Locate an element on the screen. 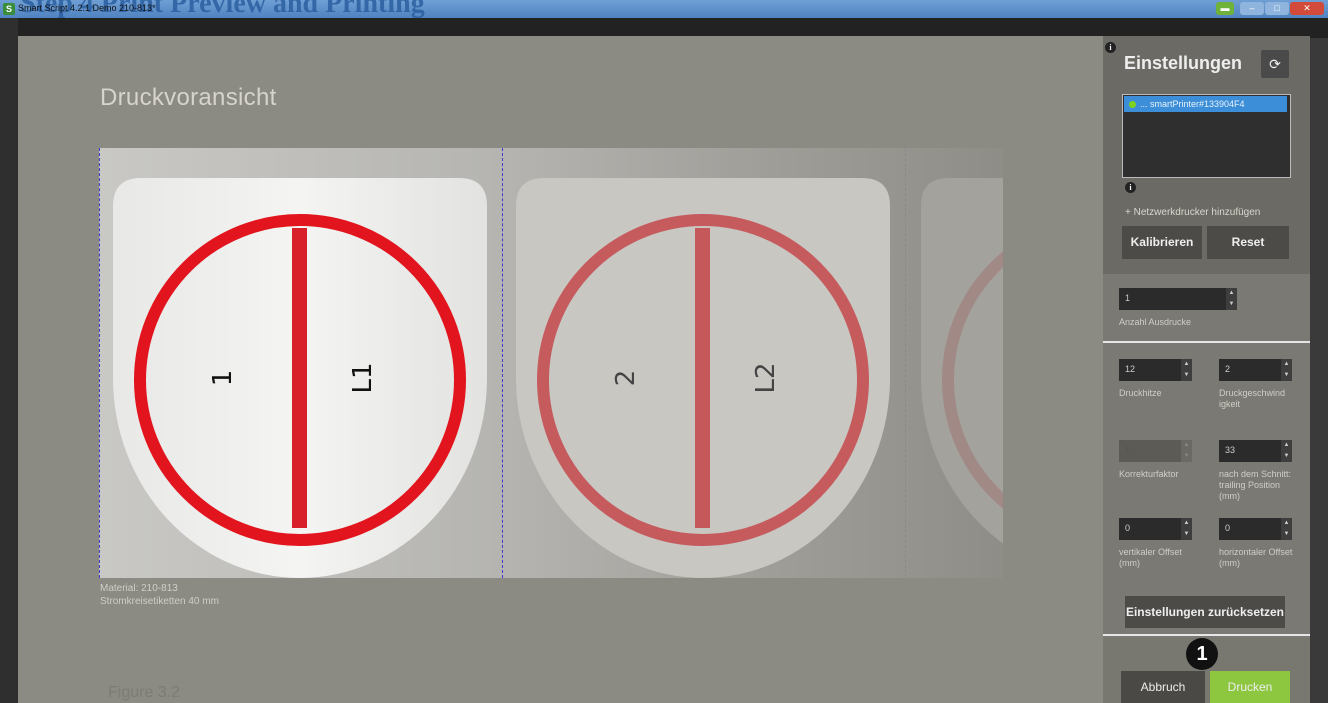 The height and width of the screenshot is (703, 1328). label-1-left-text: 1 is located at coordinates (223, 378).